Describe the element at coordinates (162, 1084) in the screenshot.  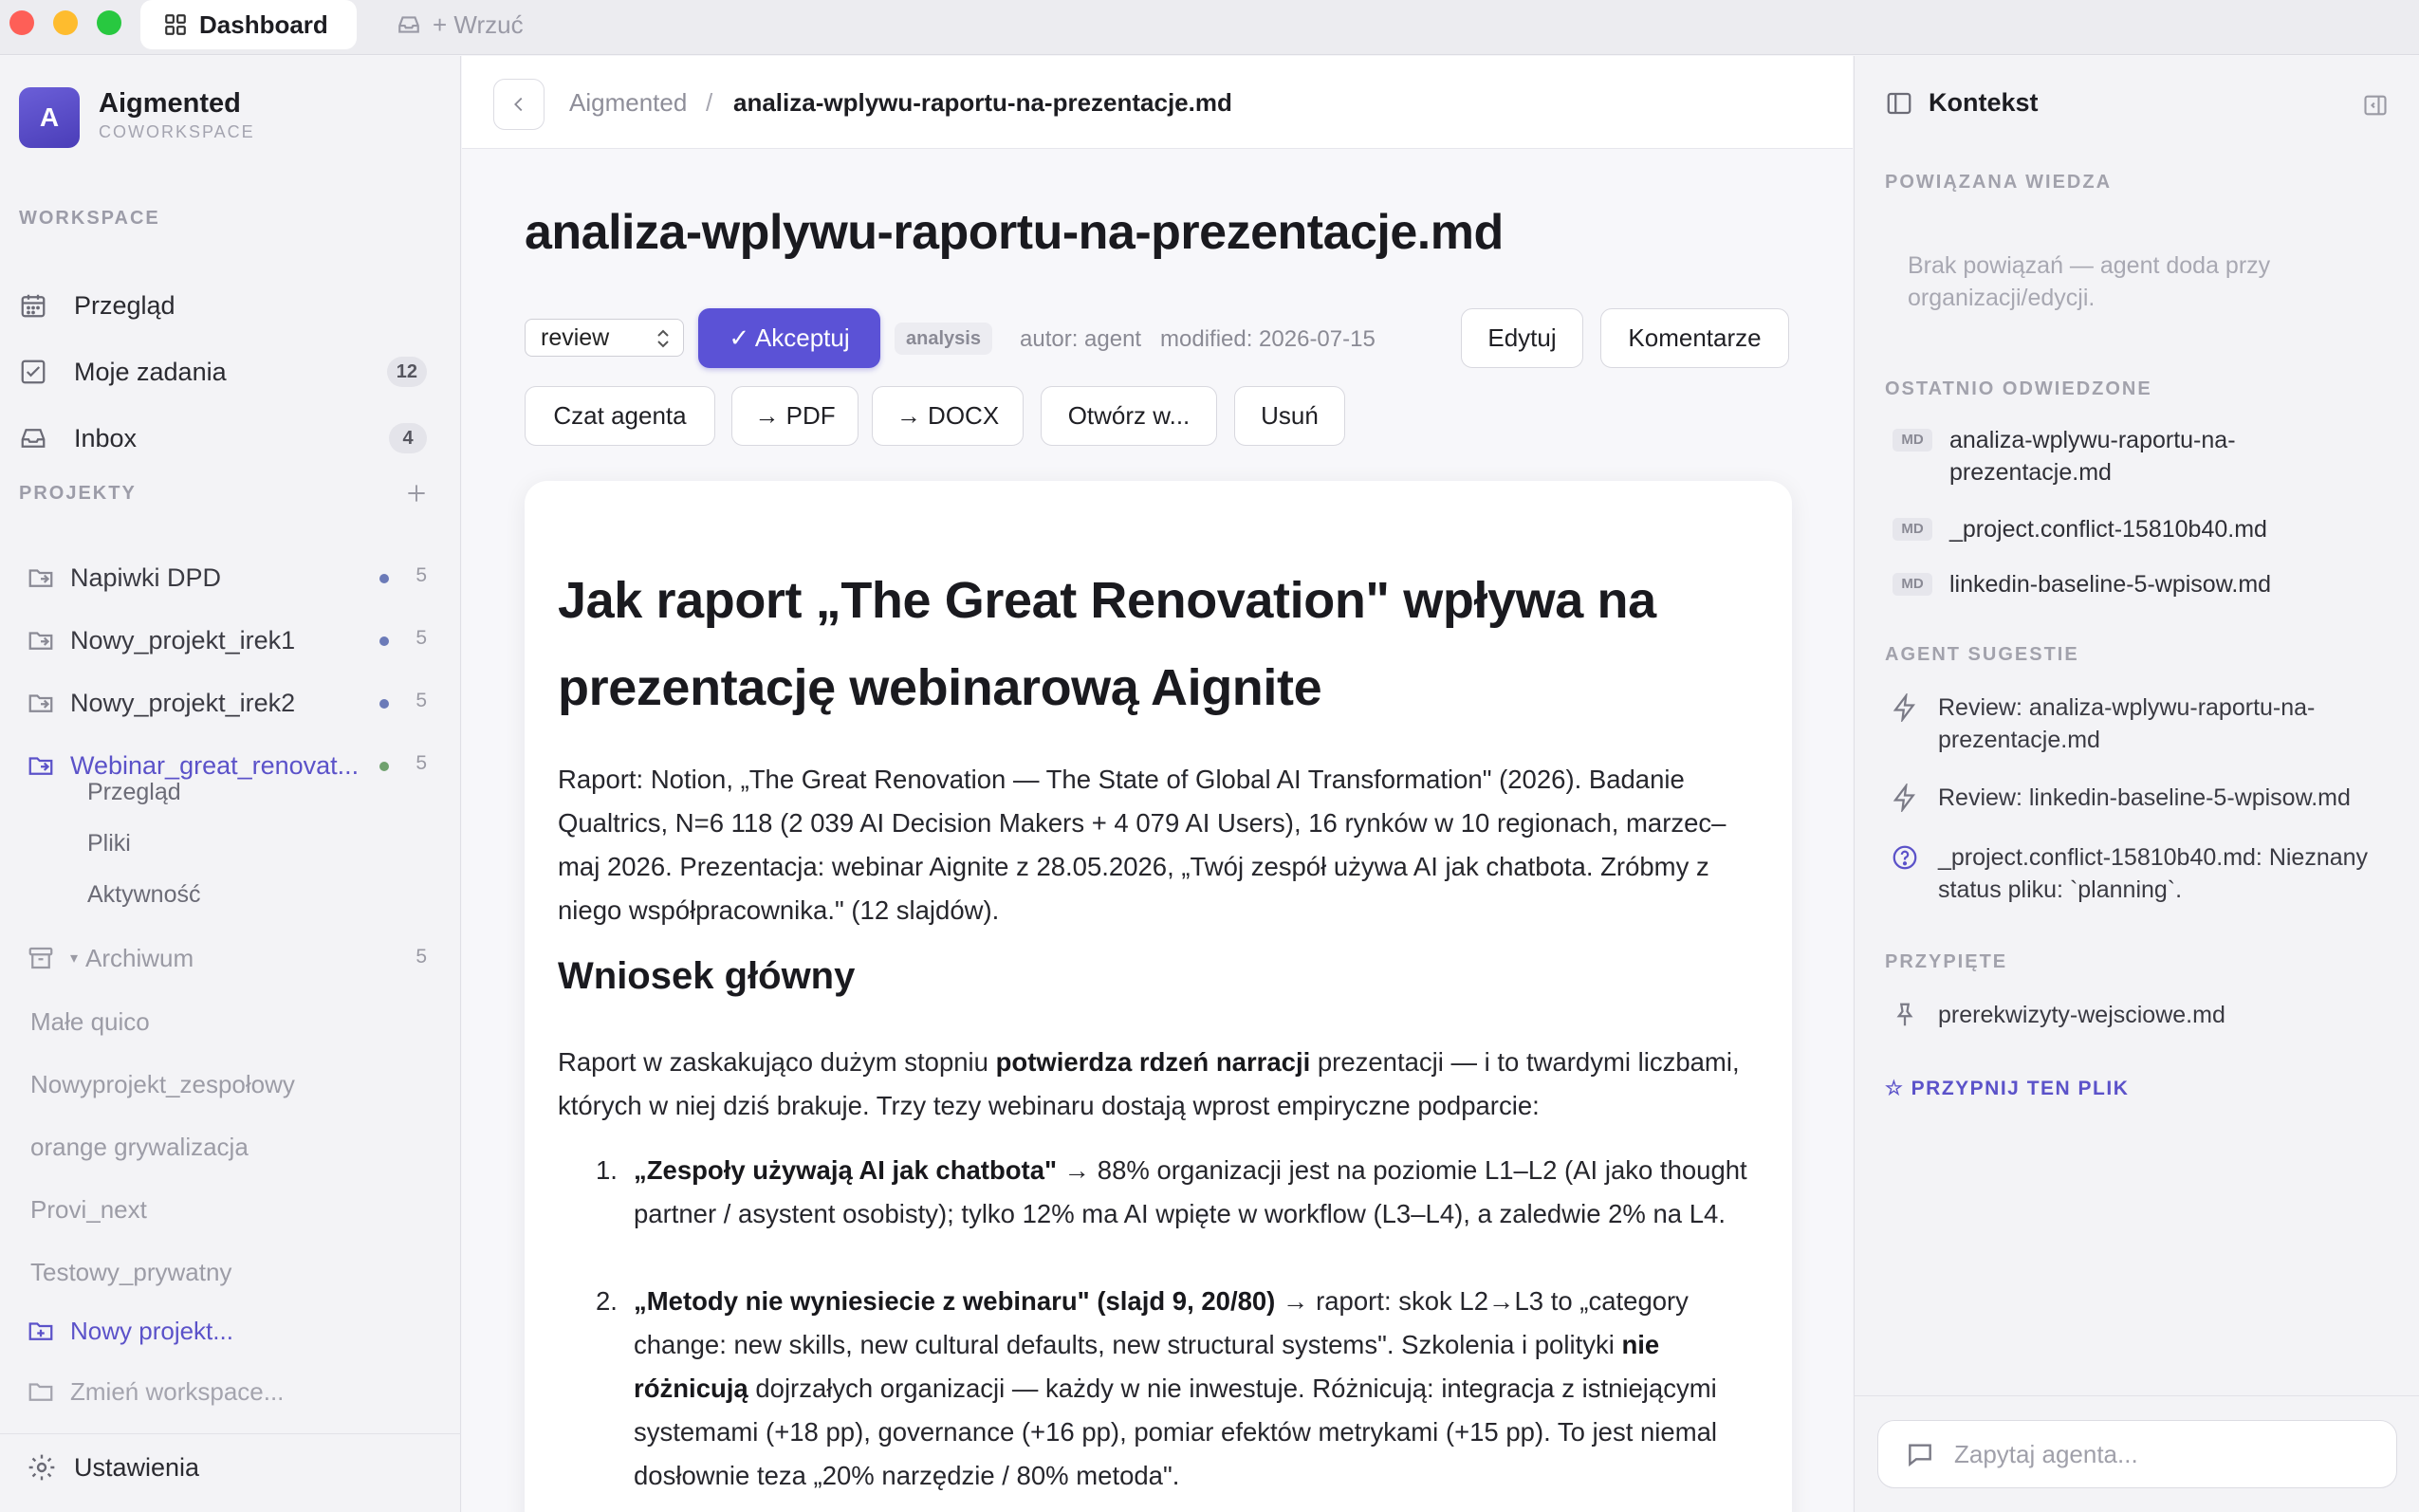
I see `archived-project: Nowyprojekt_zespołowy` at that location.